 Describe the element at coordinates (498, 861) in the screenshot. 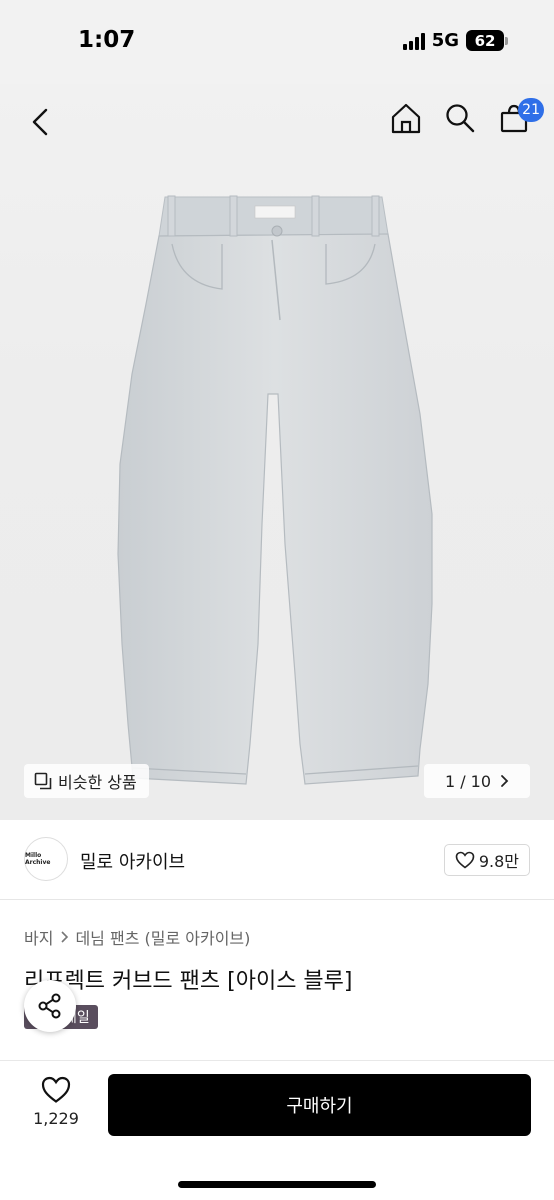

I see `seller-like-count: 9.8만` at that location.